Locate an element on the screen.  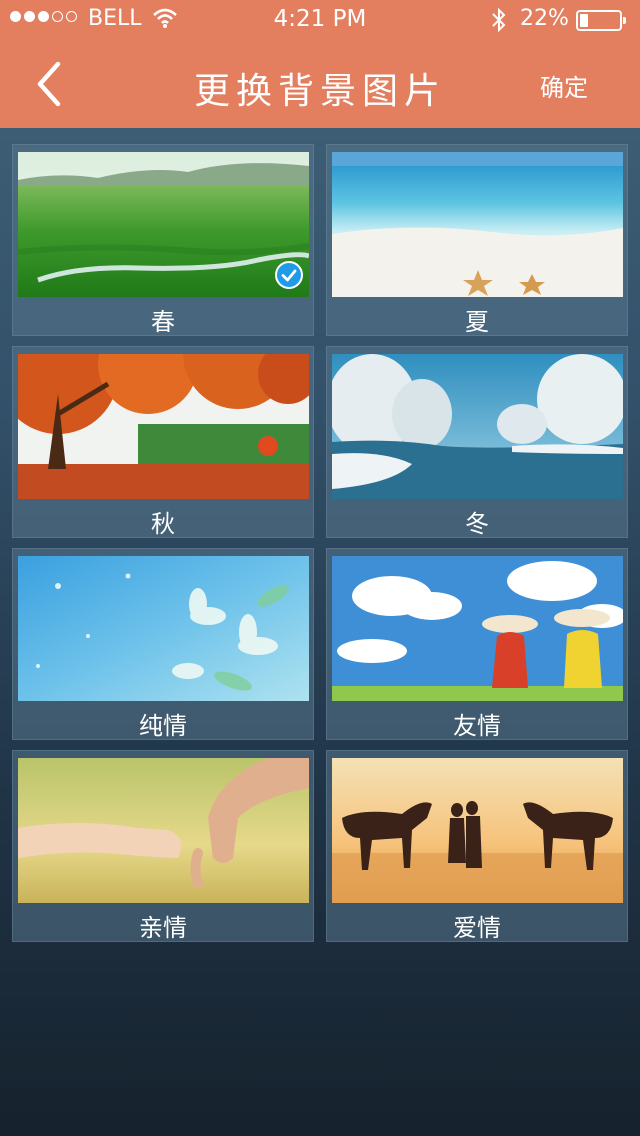
wallpaper-label: 春 is located at coordinates (163, 322).